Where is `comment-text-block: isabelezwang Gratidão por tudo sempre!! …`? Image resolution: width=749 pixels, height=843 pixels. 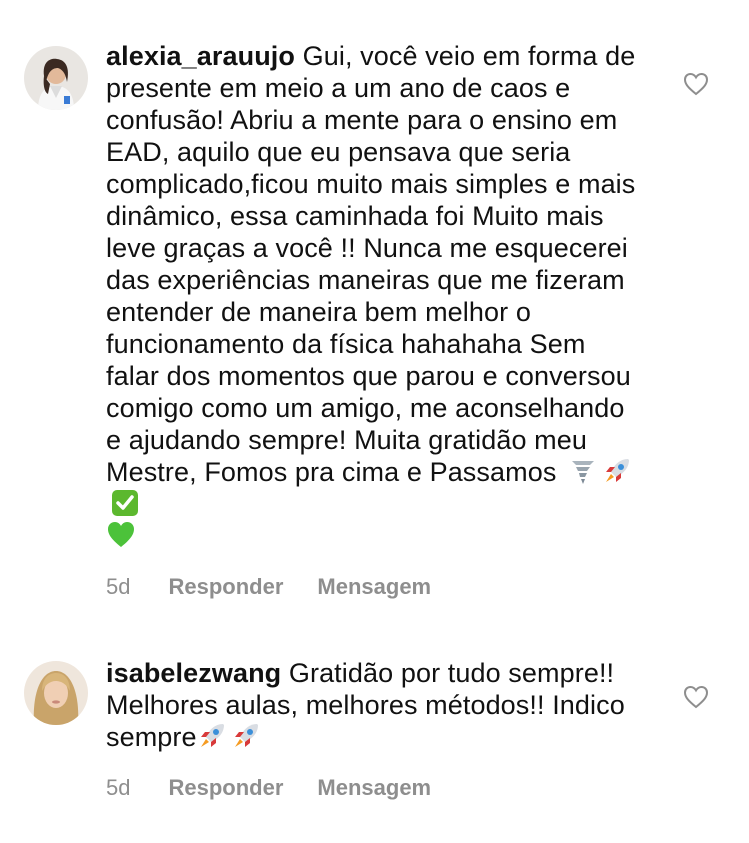 comment-text-block: isabelezwang Gratidão por tudo sempre!! … is located at coordinates (376, 705).